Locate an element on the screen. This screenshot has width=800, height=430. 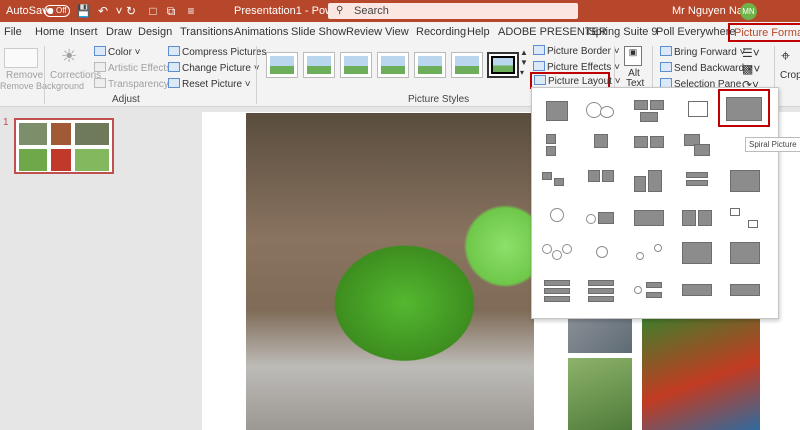
spiral-picture-option is located at coordinates (744, 108).